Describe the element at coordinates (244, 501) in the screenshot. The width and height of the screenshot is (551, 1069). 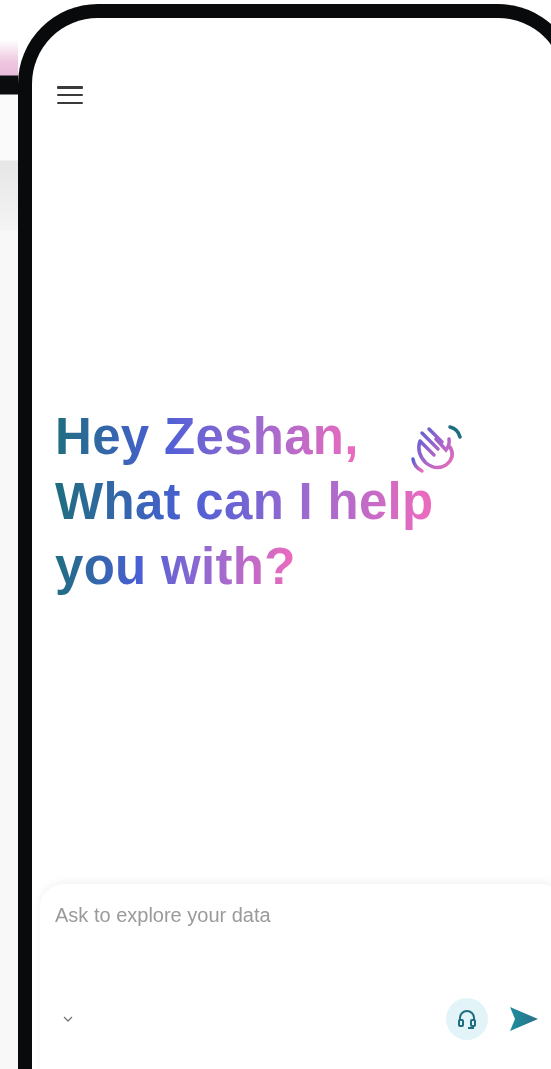
I see `greeting-heading: Hey Zeshan, What can I help you with?` at that location.